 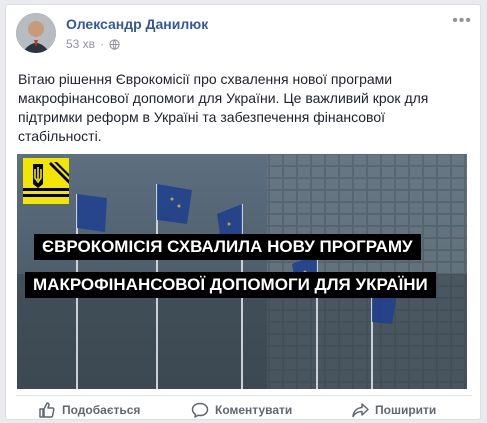 What do you see at coordinates (46, 181) in the screenshot?
I see `ukraine-trident-emblem-icon` at bounding box center [46, 181].